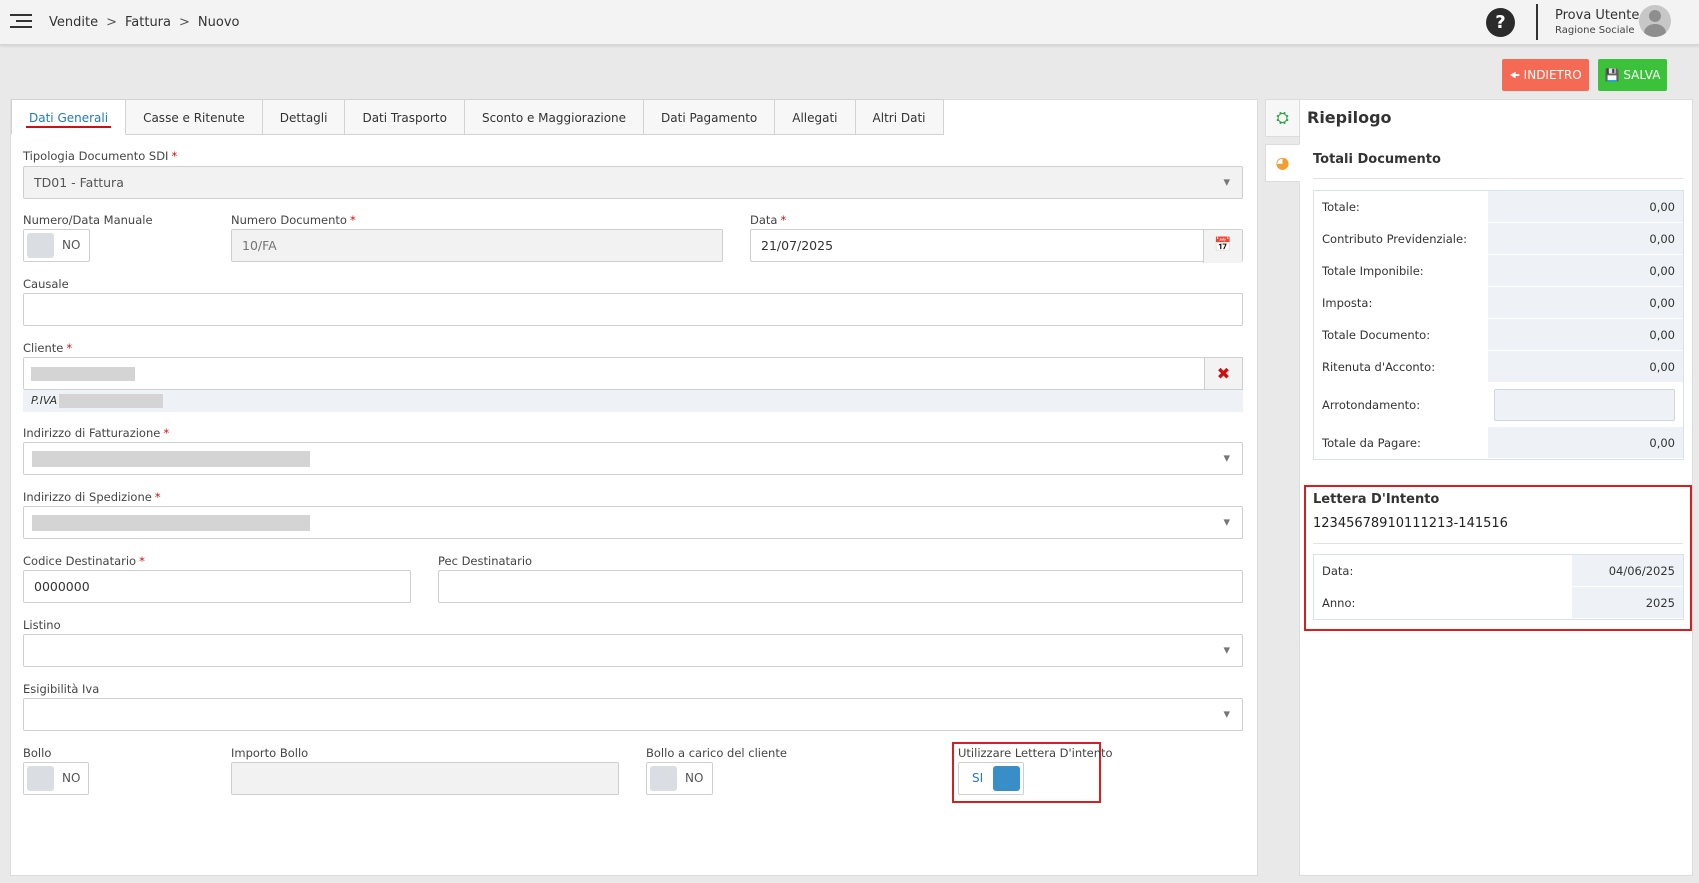  Describe the element at coordinates (1282, 163) in the screenshot. I see `dashboard-icon: ◕` at that location.